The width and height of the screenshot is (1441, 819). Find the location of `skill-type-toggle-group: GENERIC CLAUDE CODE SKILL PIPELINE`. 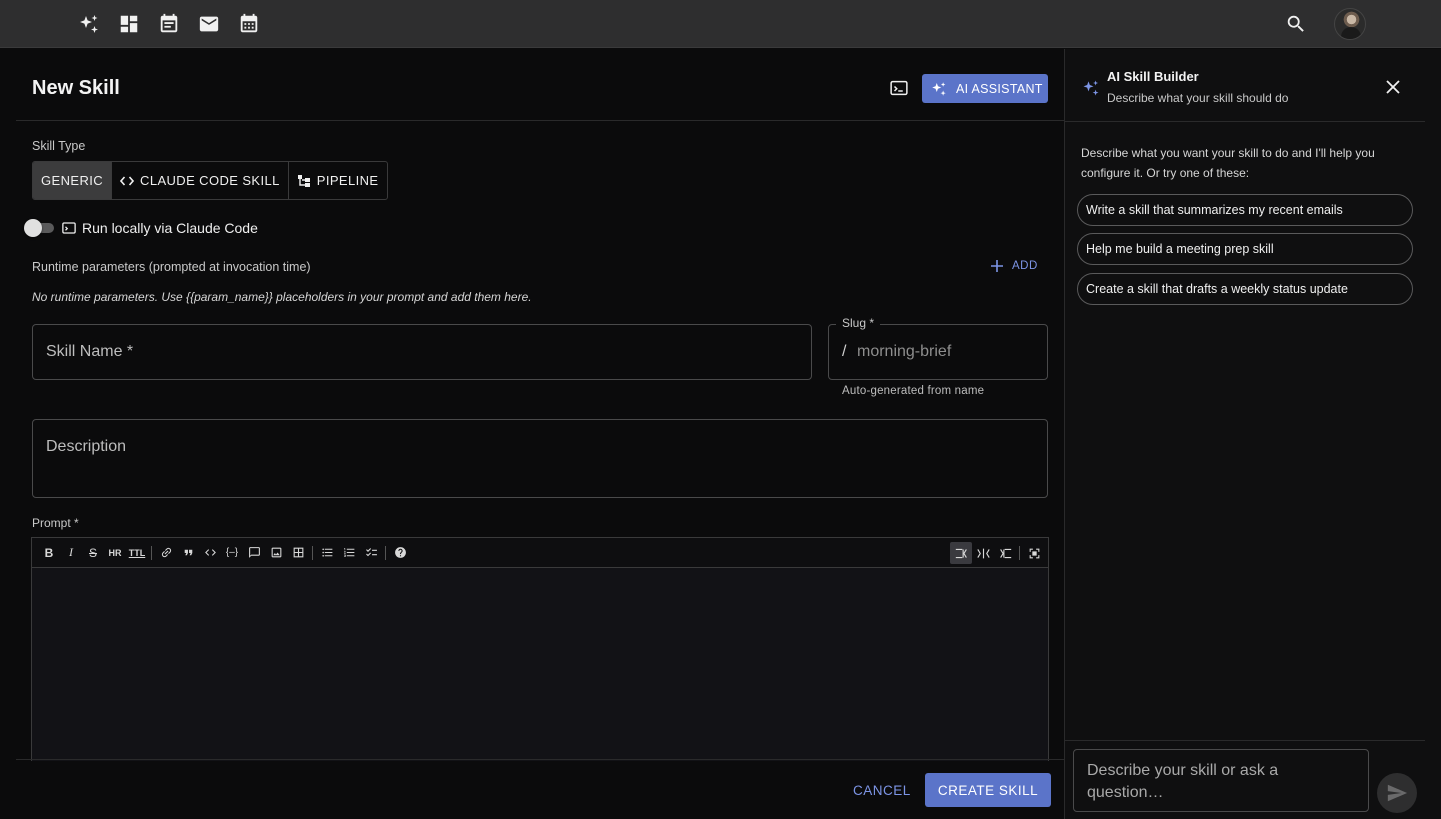

skill-type-toggle-group: GENERIC CLAUDE CODE SKILL PIPELINE is located at coordinates (210, 180).